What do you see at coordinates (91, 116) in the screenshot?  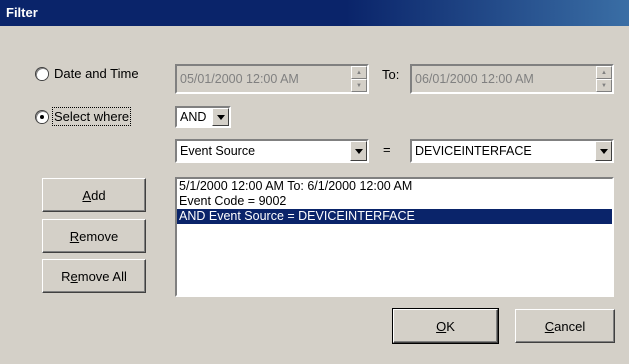 I see `select-where-label: Select where` at bounding box center [91, 116].